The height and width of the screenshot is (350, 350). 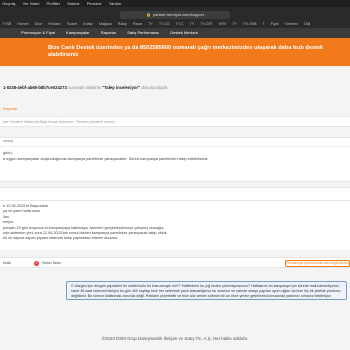 What do you see at coordinates (36, 263) in the screenshot?
I see `note-count-badge: 1` at bounding box center [36, 263].